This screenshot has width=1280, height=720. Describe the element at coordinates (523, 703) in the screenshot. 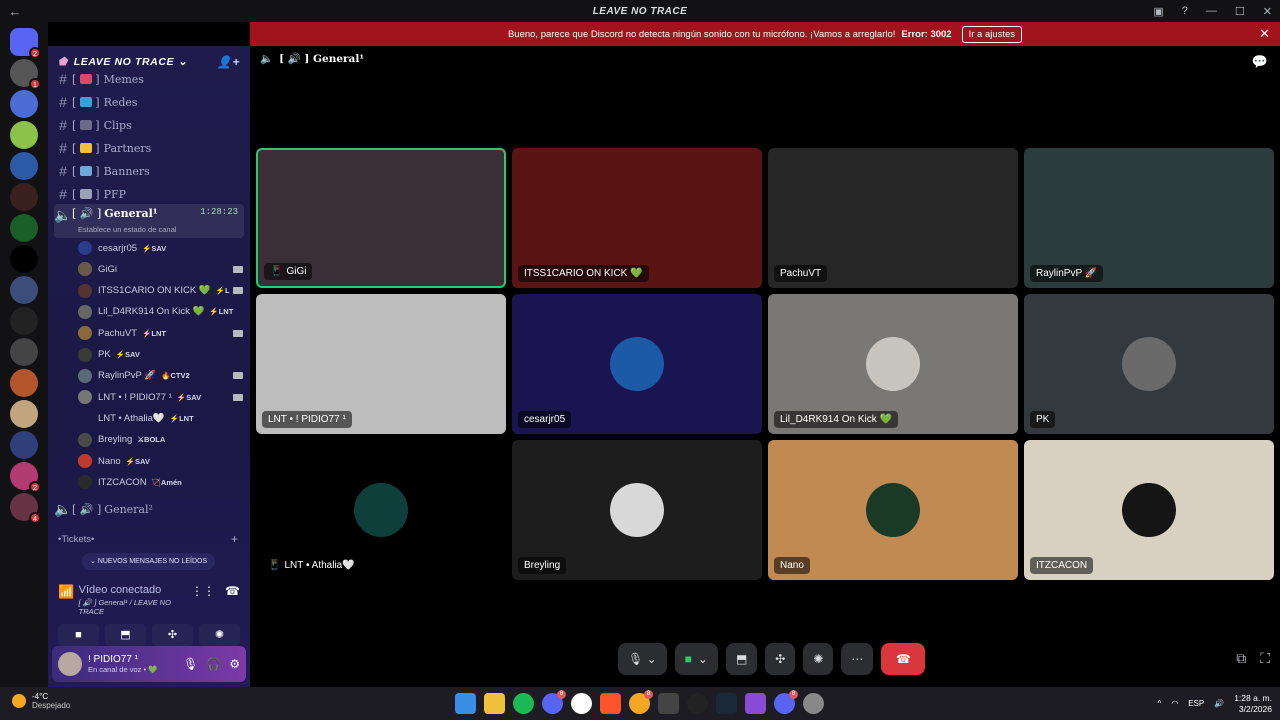

I see `spotify-icon` at that location.